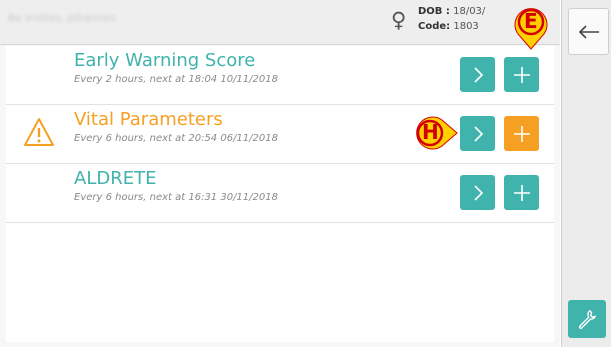 The image size is (611, 347). I want to click on protocol-schedule: Every 2 hours, next at 18:04 10/11/2018, so click(176, 79).